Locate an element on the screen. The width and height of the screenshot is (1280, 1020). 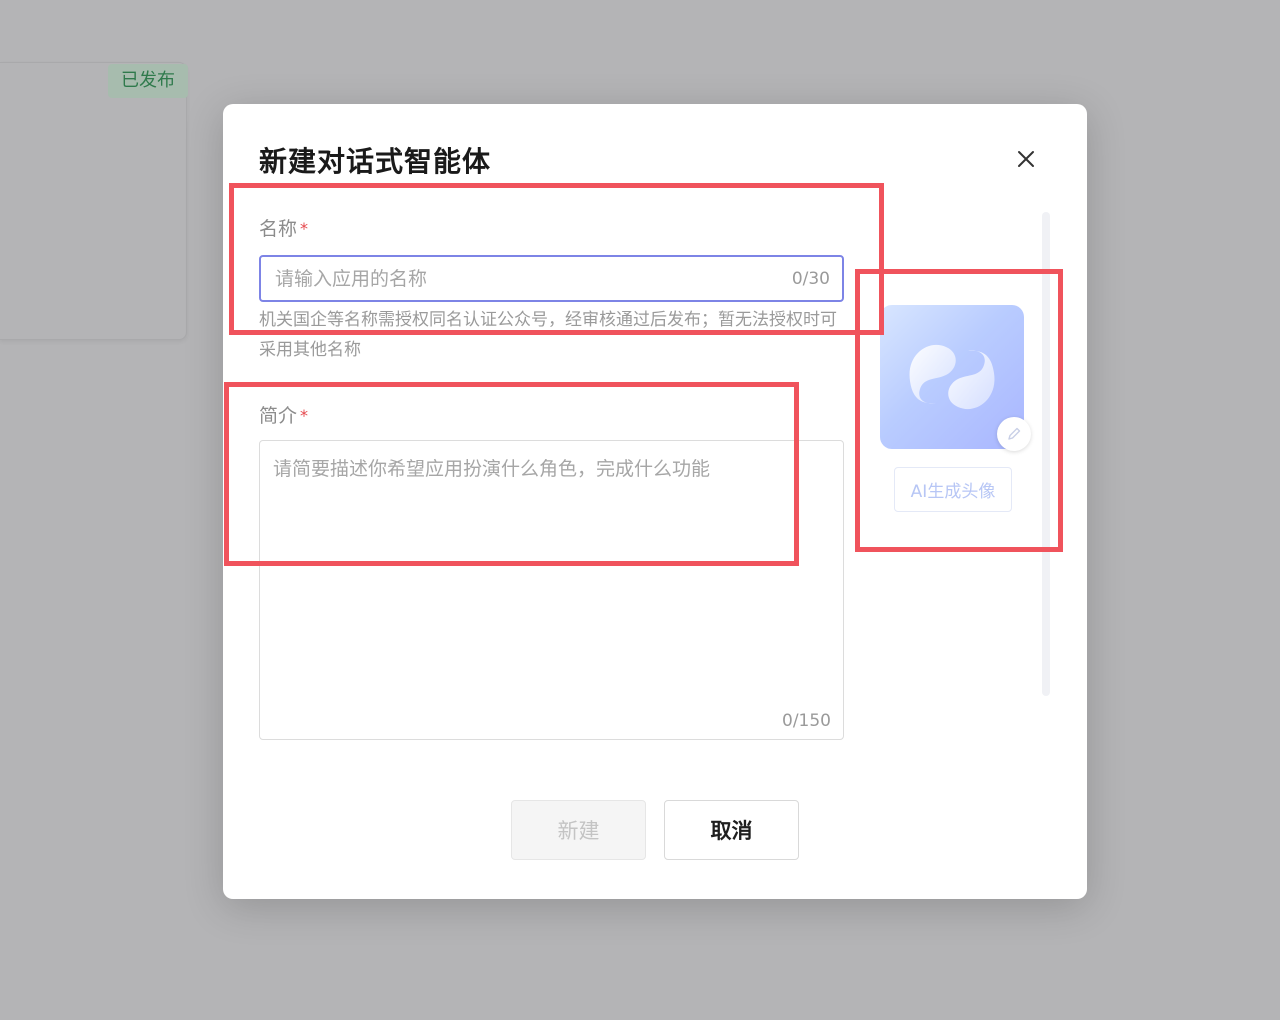
create-button: 新建 is located at coordinates (578, 830).